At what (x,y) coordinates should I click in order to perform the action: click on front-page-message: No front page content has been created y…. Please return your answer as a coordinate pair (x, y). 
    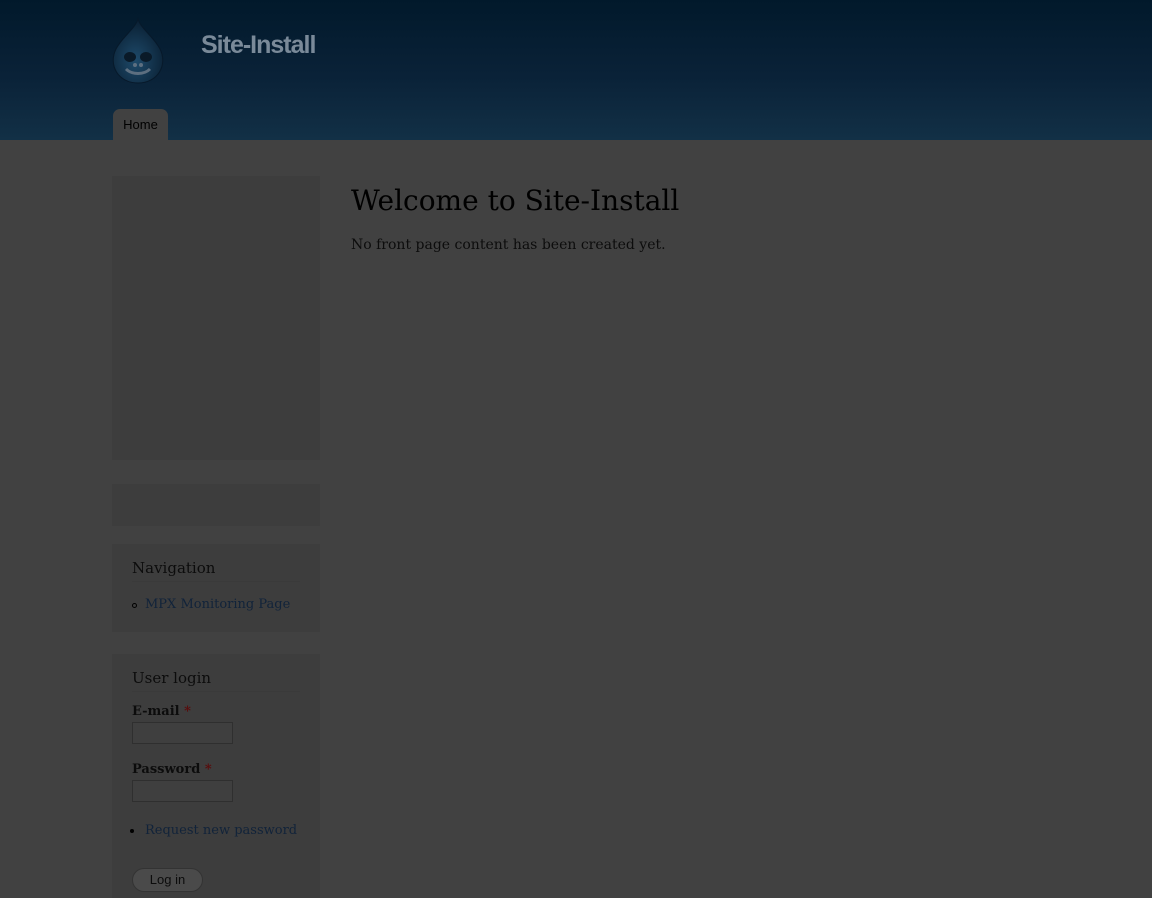
    Looking at the image, I should click on (508, 245).